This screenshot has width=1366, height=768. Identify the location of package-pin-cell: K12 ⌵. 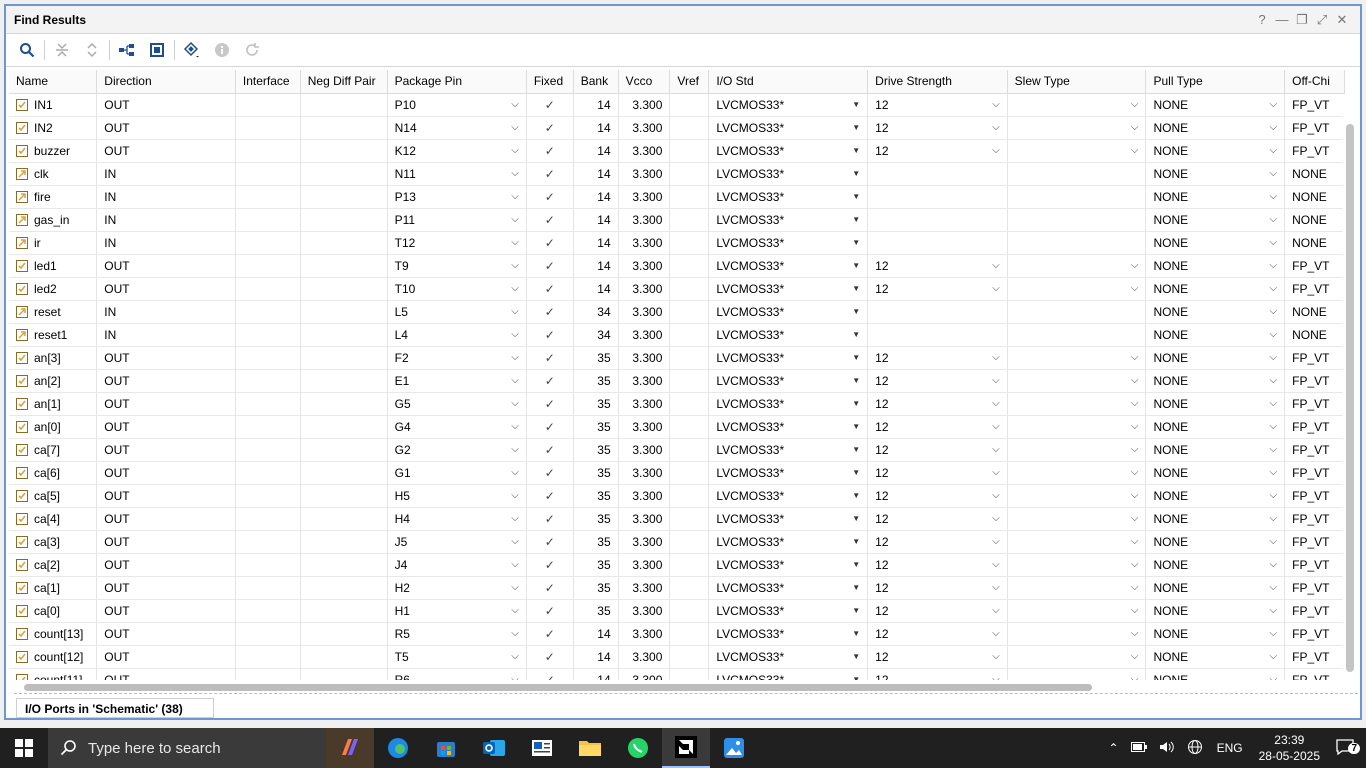
(457, 151).